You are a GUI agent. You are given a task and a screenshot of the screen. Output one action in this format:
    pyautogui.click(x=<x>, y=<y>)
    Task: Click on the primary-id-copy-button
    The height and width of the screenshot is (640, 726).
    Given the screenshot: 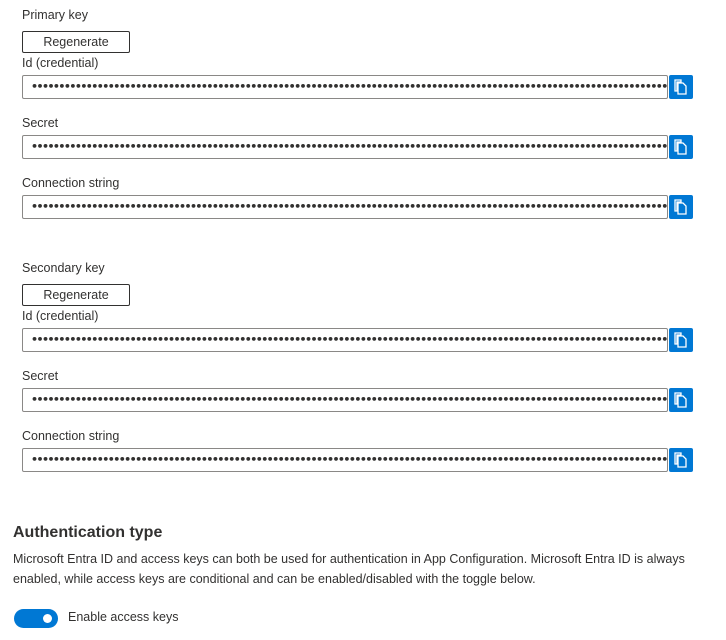 What is the action you would take?
    pyautogui.click(x=681, y=87)
    